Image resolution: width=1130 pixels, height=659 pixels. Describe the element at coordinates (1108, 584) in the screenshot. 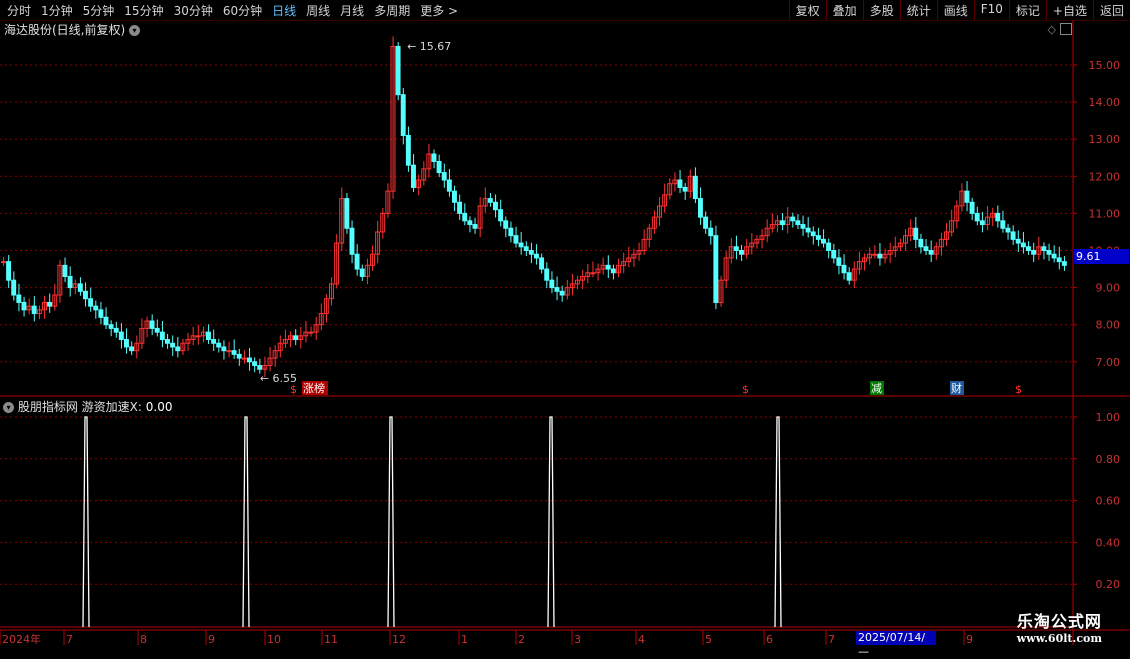

I see `indicator-tick-label: 0.20` at that location.